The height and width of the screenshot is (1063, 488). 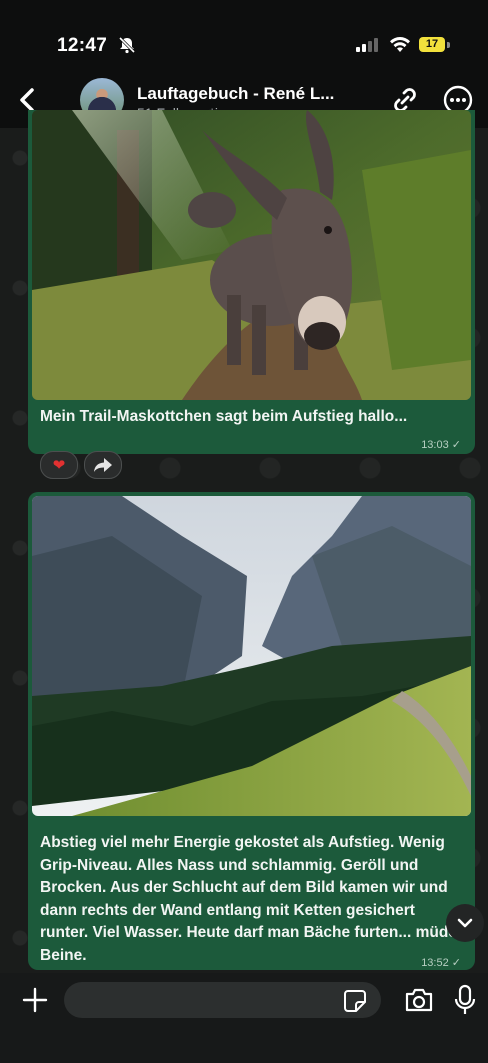 I want to click on scroll-down-button, so click(x=465, y=923).